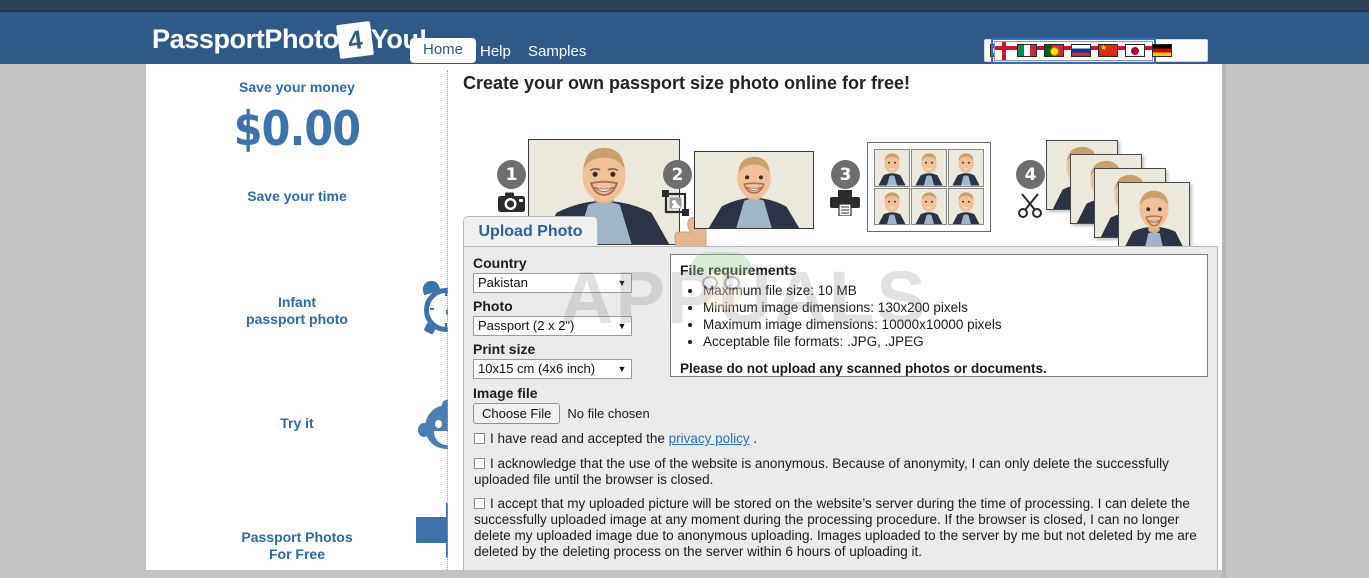 This screenshot has width=1369, height=578. What do you see at coordinates (505, 393) in the screenshot?
I see `image-file-label: Image file` at bounding box center [505, 393].